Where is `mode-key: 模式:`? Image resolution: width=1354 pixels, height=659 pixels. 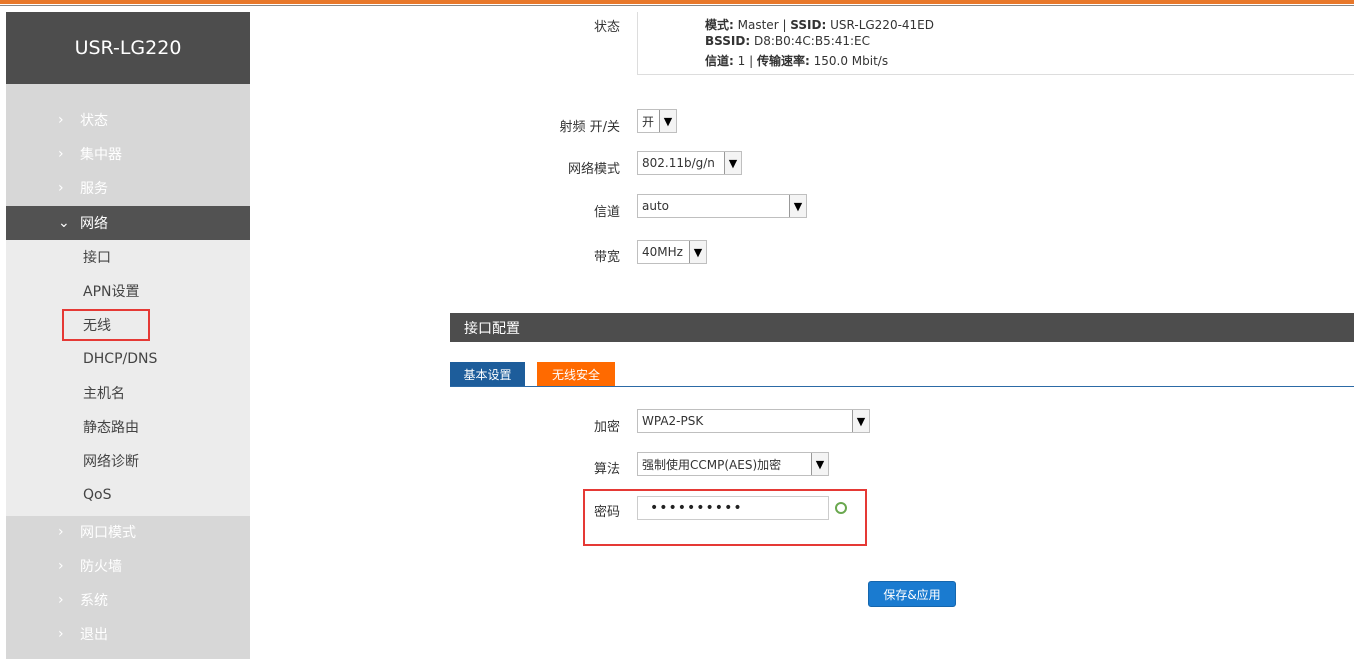 mode-key: 模式: is located at coordinates (719, 25).